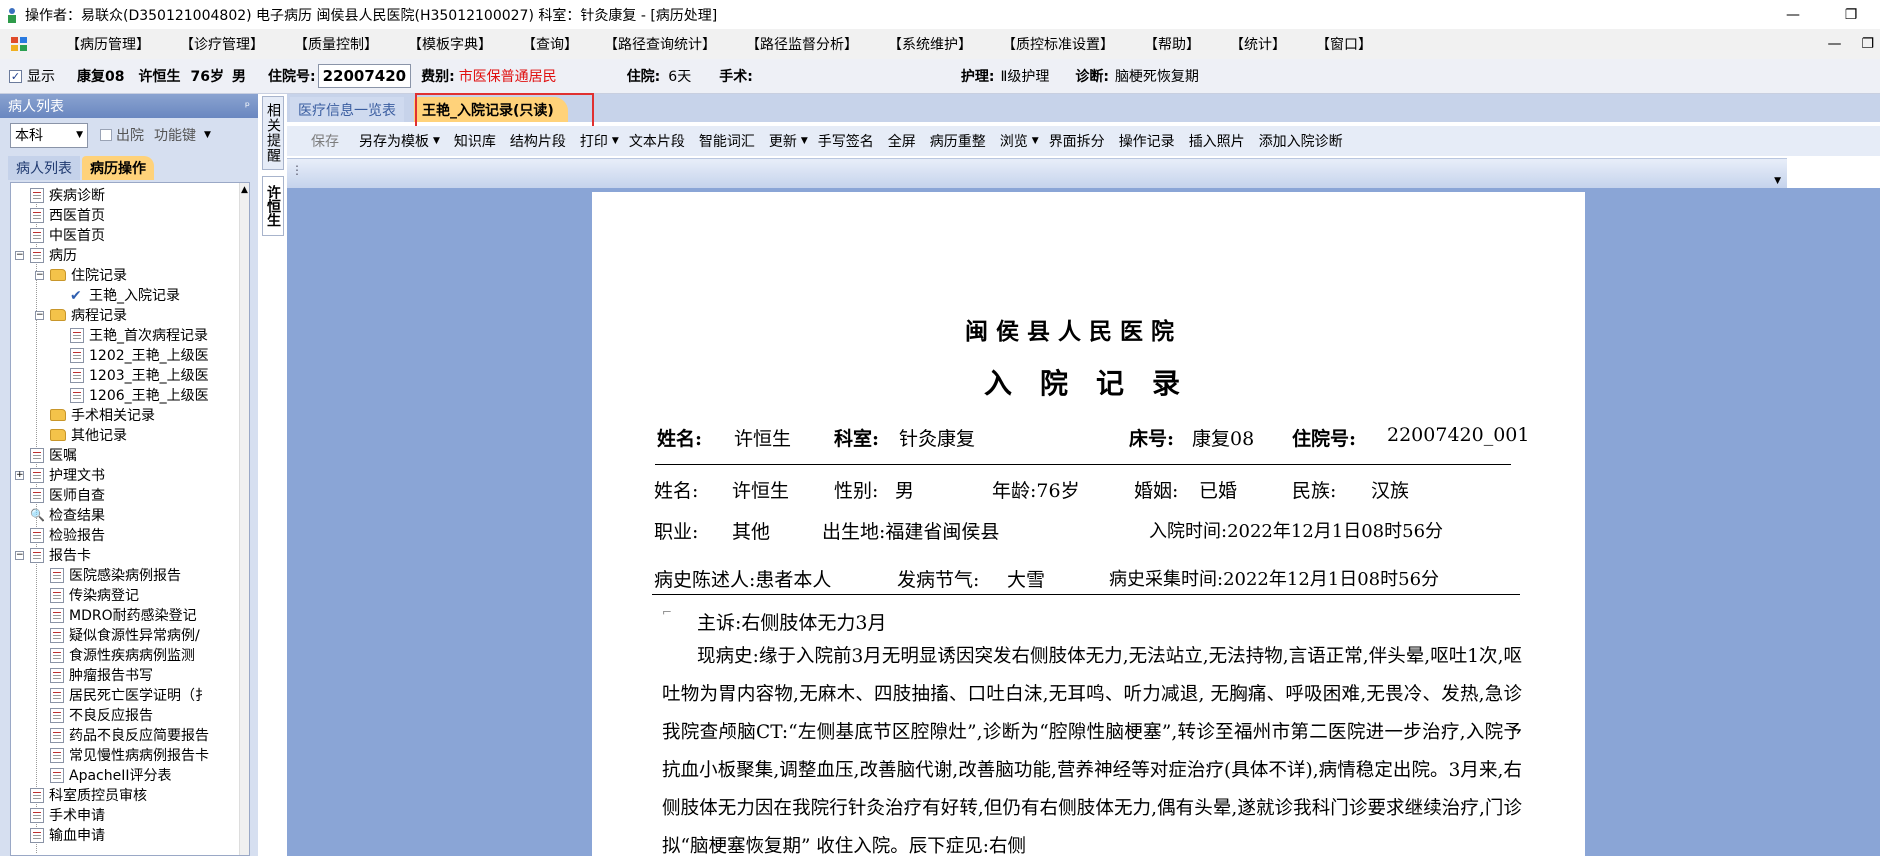 This screenshot has height=856, width=1880. Describe the element at coordinates (1217, 141) in the screenshot. I see `insert-photo-button: 插入照片` at that location.